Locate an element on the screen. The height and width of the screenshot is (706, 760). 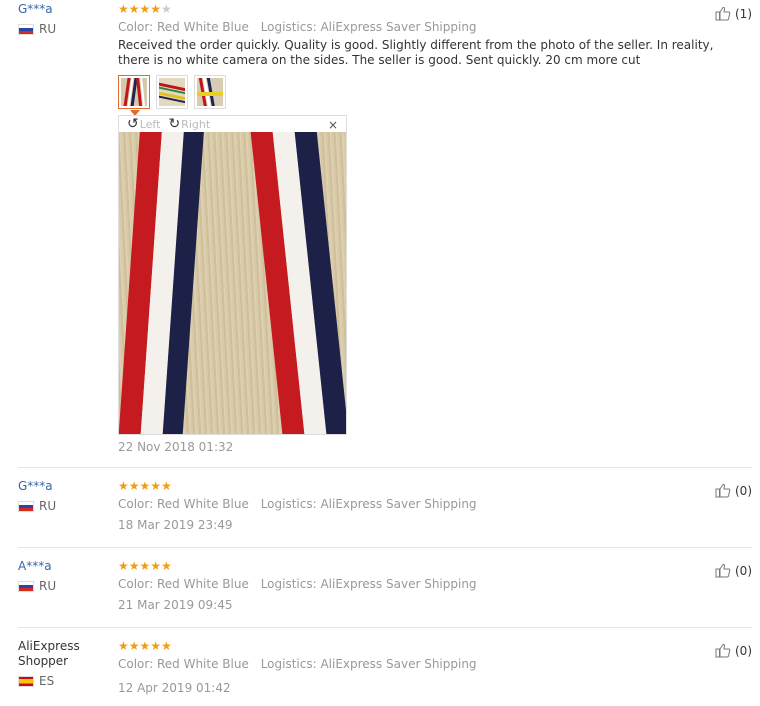
reviewer-info: AliExpress Shopper ES is located at coordinates (65, 663).